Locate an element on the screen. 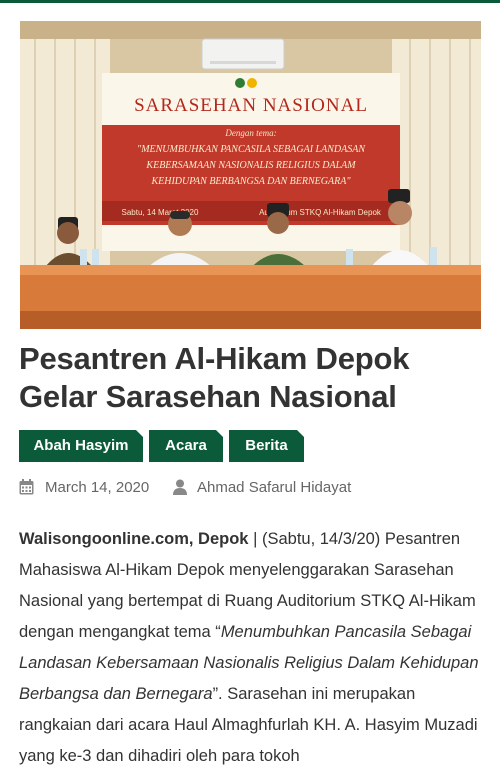 The image size is (500, 772). tag-acara: Acara is located at coordinates (186, 446).